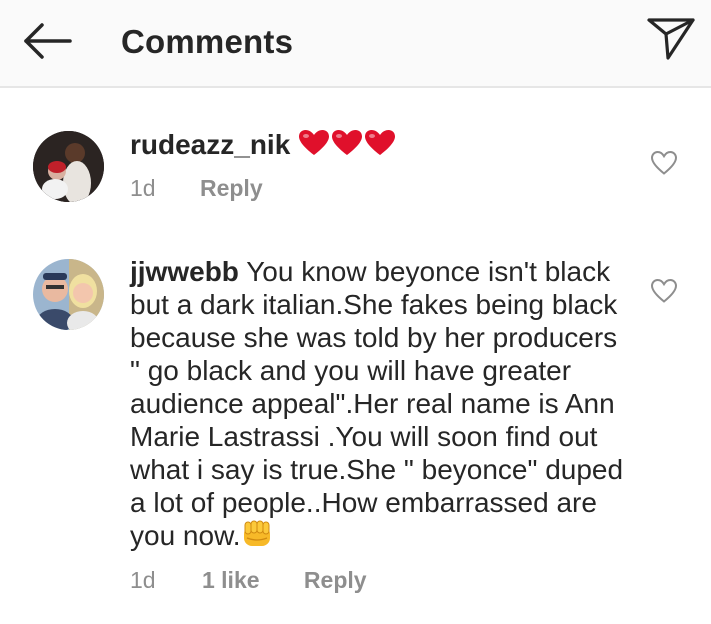 The width and height of the screenshot is (711, 624). What do you see at coordinates (207, 41) in the screenshot?
I see `page-title: Comments` at bounding box center [207, 41].